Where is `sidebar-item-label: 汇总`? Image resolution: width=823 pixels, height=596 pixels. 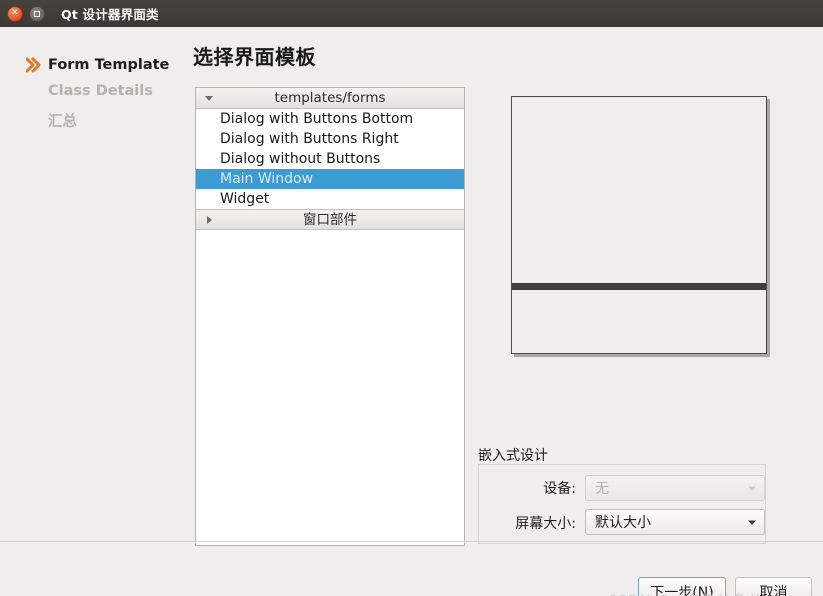
sidebar-item-label: 汇总 is located at coordinates (62, 122).